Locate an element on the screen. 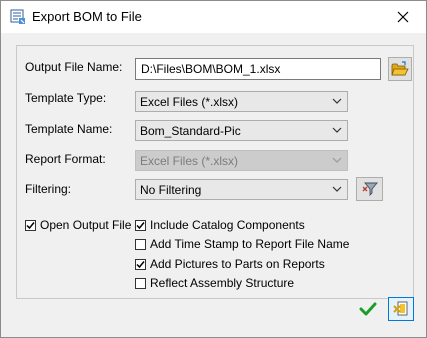 The height and width of the screenshot is (338, 427). open-folder-icon is located at coordinates (400, 68).